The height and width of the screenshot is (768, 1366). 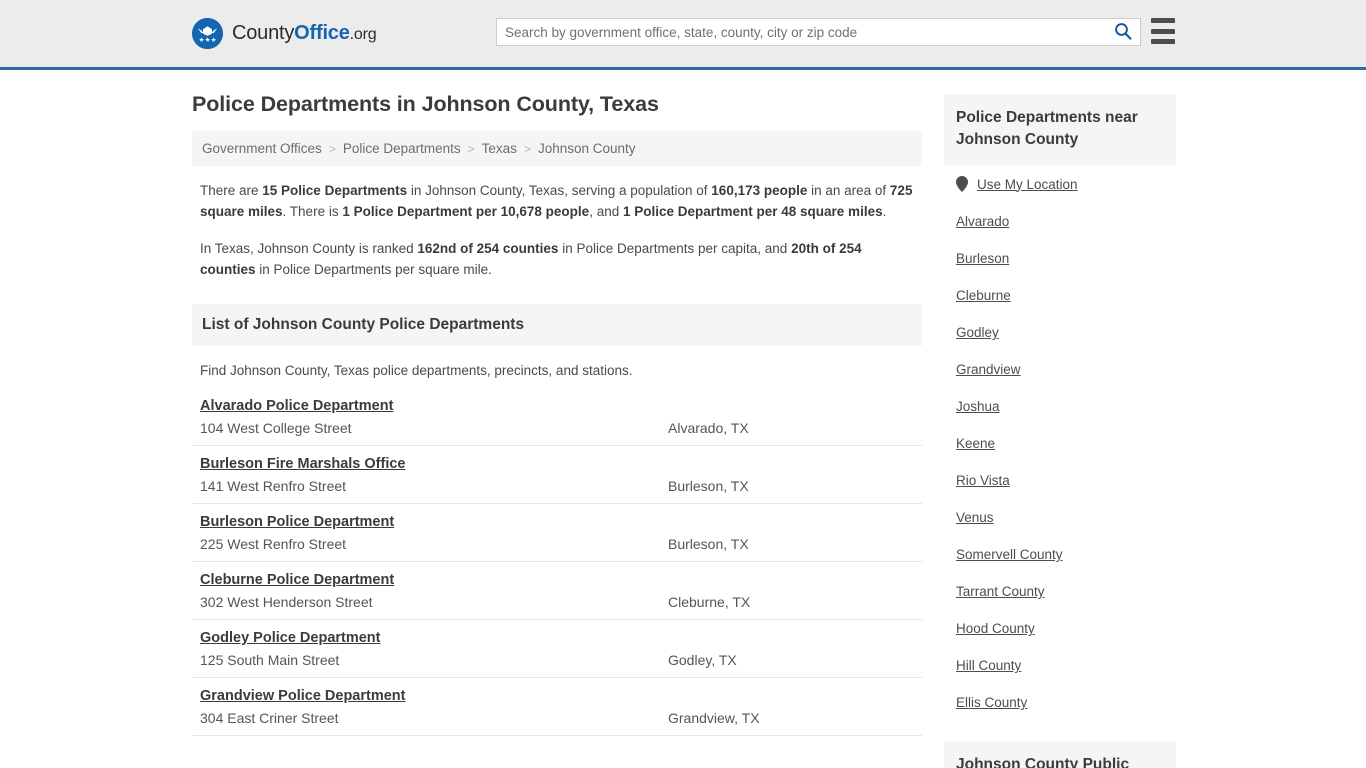 What do you see at coordinates (759, 190) in the screenshot?
I see `intro-highlight: 160,173 people` at bounding box center [759, 190].